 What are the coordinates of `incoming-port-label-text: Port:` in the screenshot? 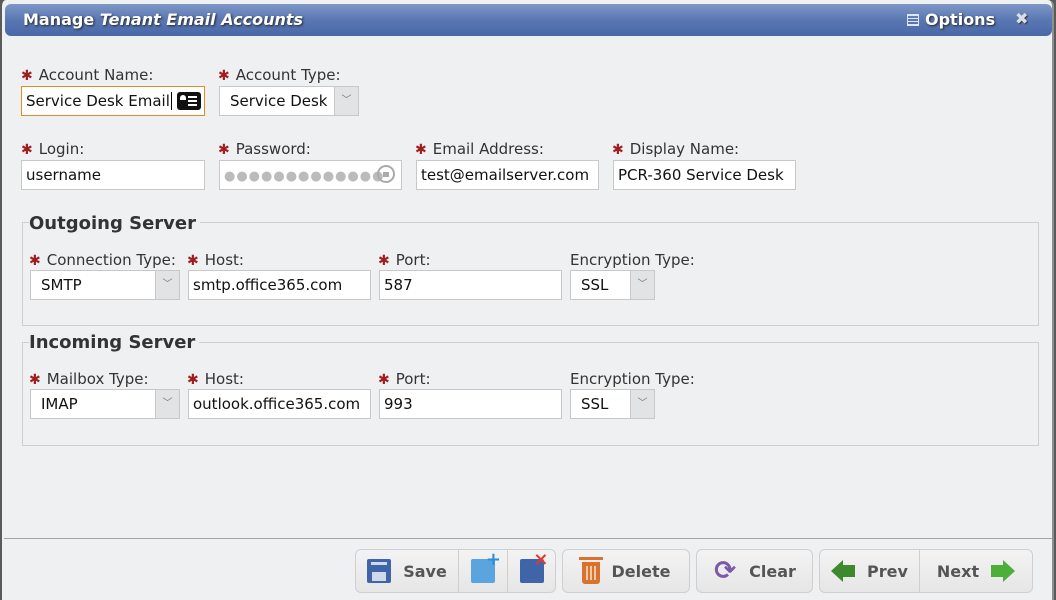 It's located at (413, 379).